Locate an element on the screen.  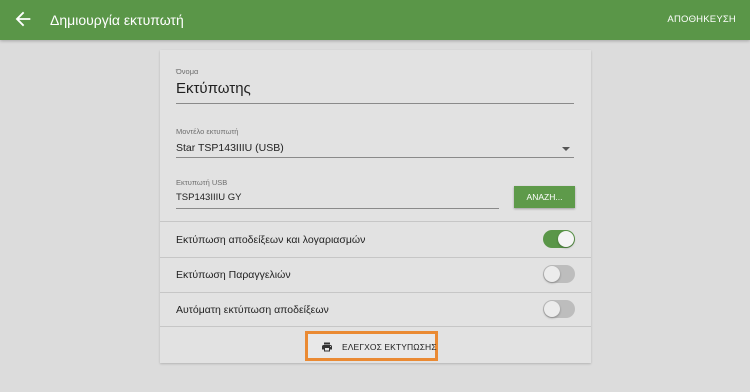
toggle-auto-print-switch is located at coordinates (559, 309).